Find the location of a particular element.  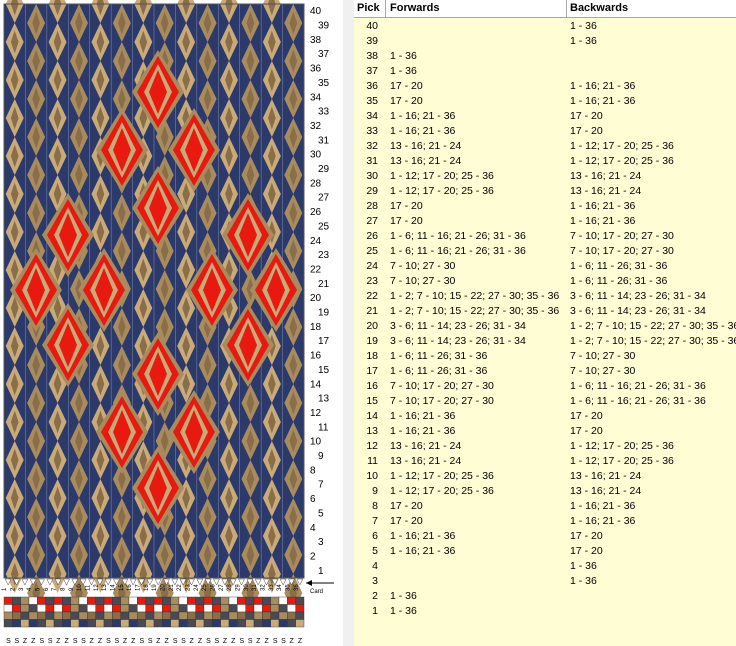

table-row: 40 1 - 36 is located at coordinates (545, 26).